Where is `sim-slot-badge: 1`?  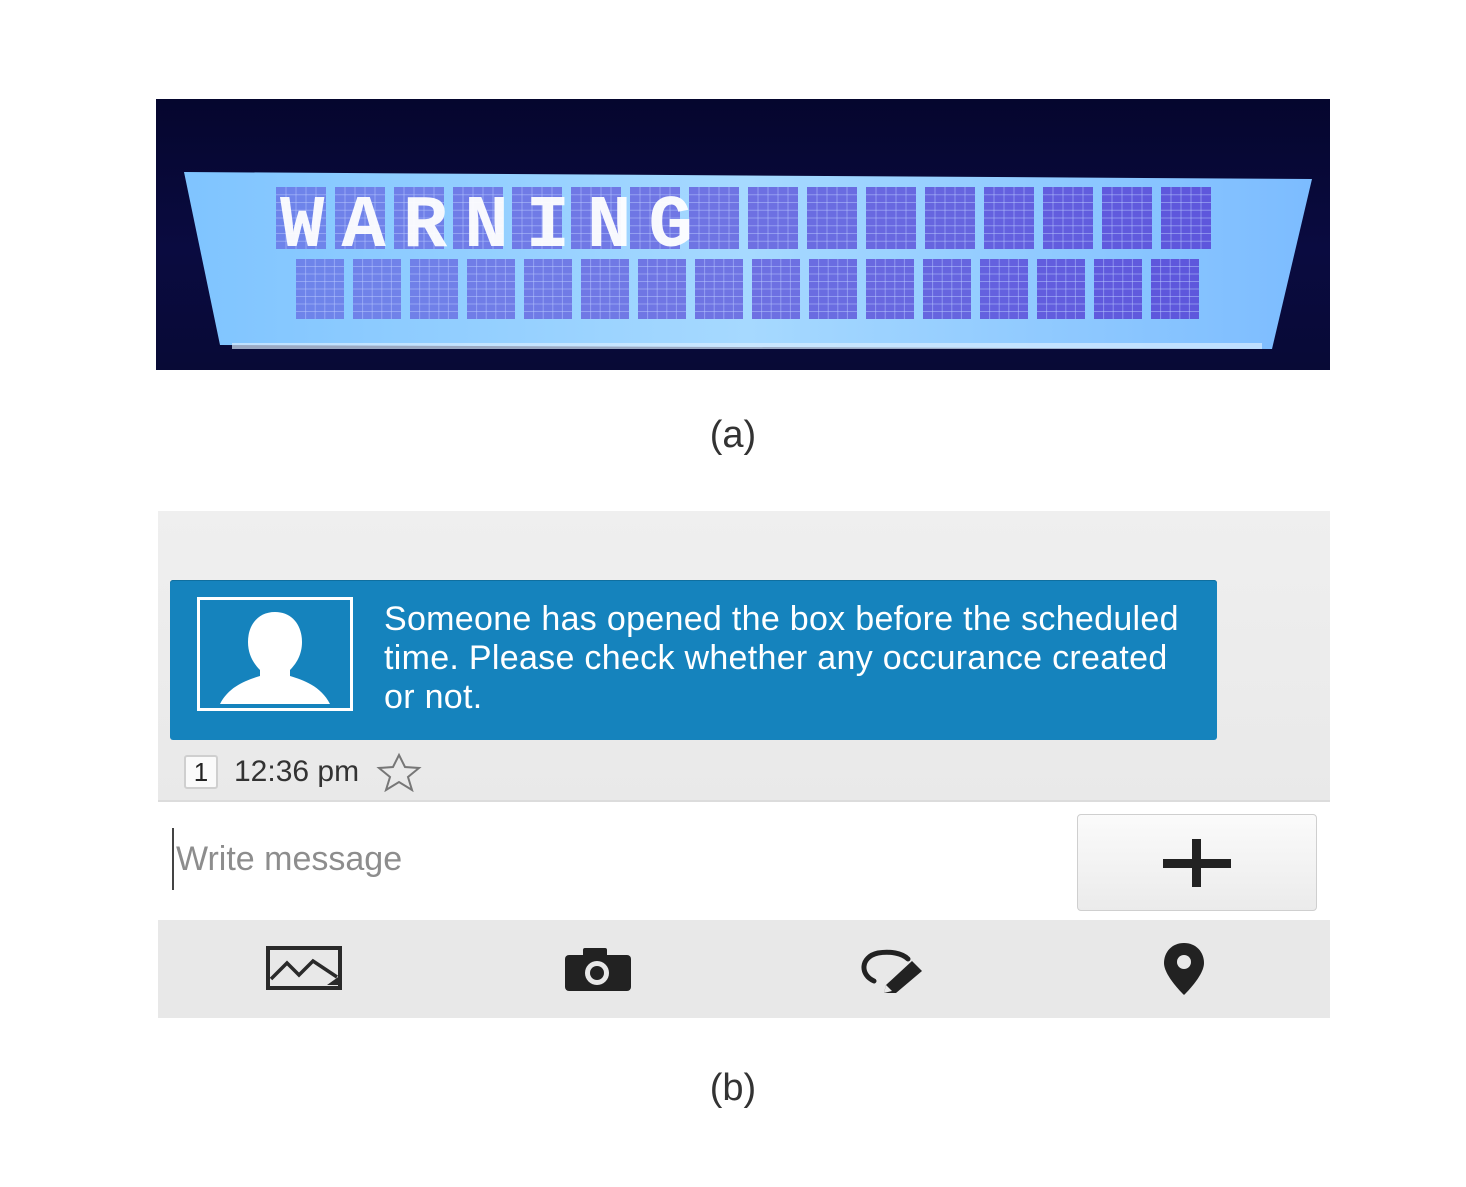 sim-slot-badge: 1 is located at coordinates (201, 772).